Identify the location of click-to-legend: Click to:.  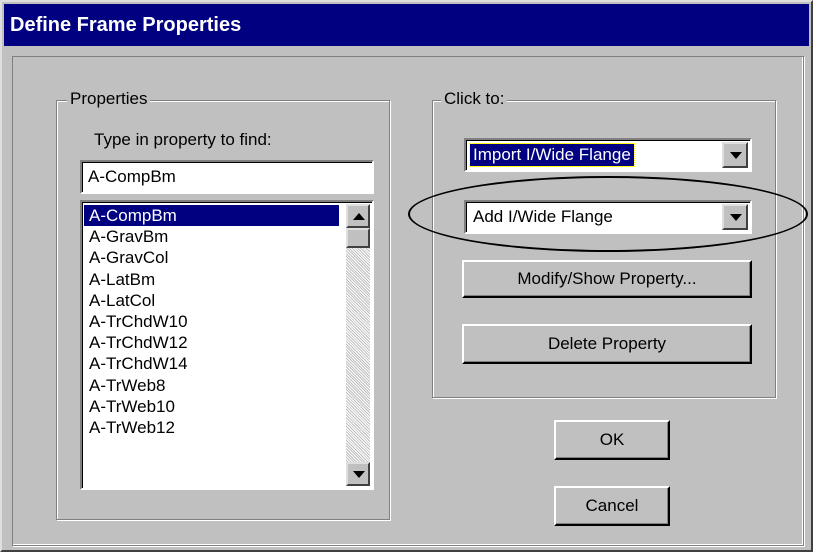
(474, 99).